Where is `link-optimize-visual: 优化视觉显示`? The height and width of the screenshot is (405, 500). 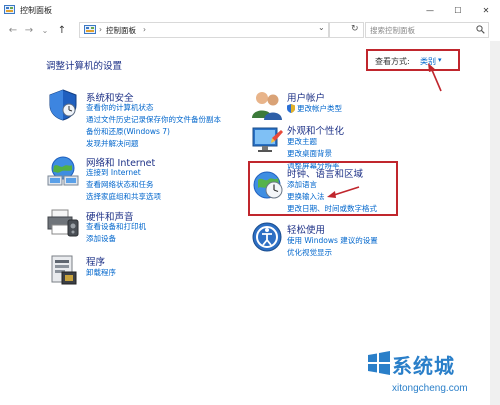 link-optimize-visual: 优化视觉显示 is located at coordinates (309, 252).